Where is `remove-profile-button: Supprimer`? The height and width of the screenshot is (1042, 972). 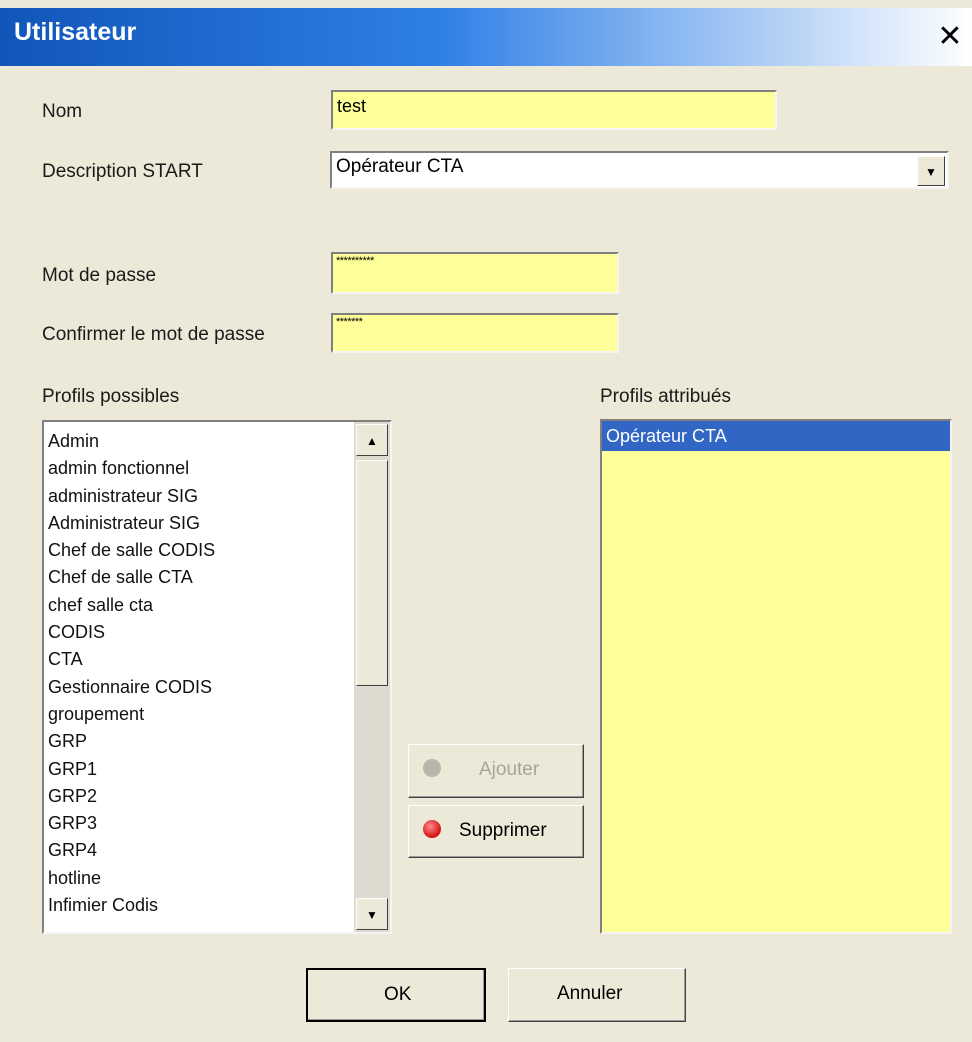
remove-profile-button: Supprimer is located at coordinates (496, 831).